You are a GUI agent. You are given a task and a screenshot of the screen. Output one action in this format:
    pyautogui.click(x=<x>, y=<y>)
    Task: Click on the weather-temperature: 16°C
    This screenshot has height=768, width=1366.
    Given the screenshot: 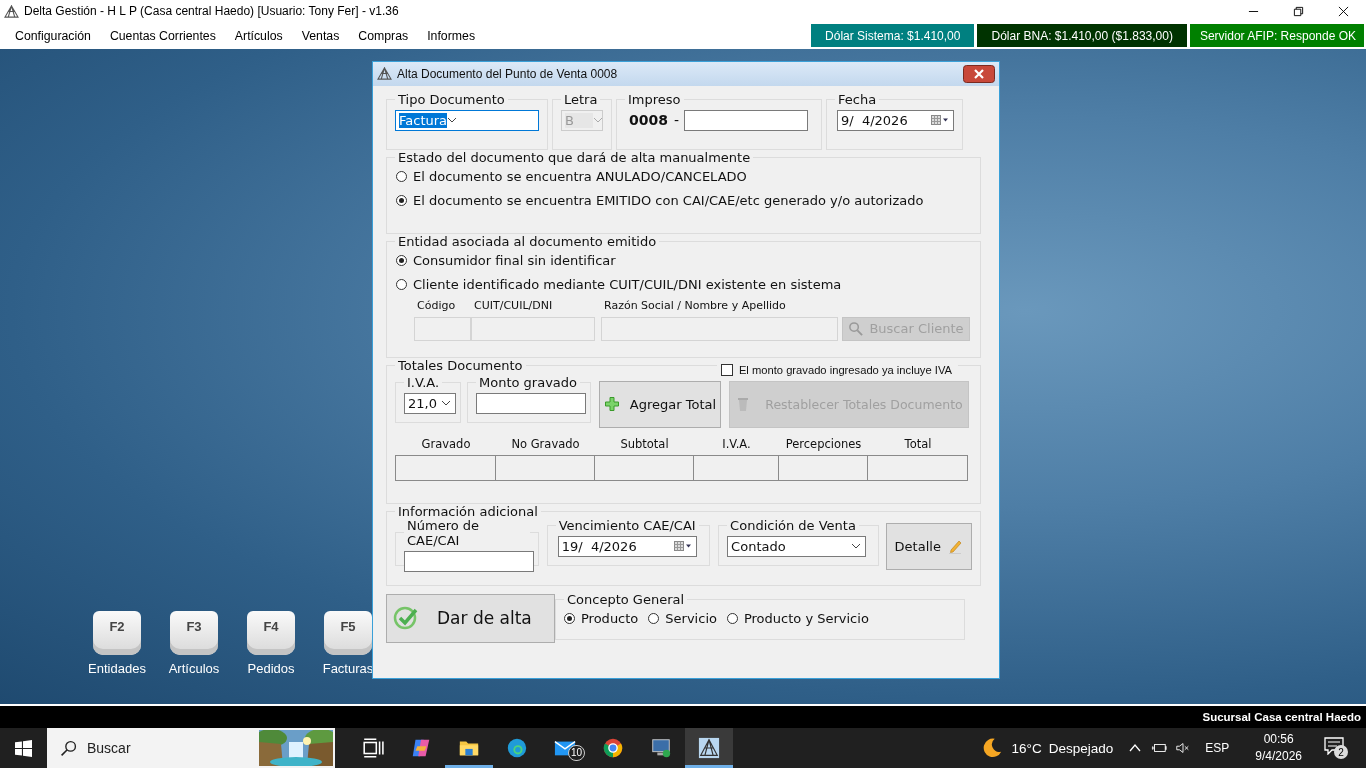 What is the action you would take?
    pyautogui.click(x=1026, y=748)
    